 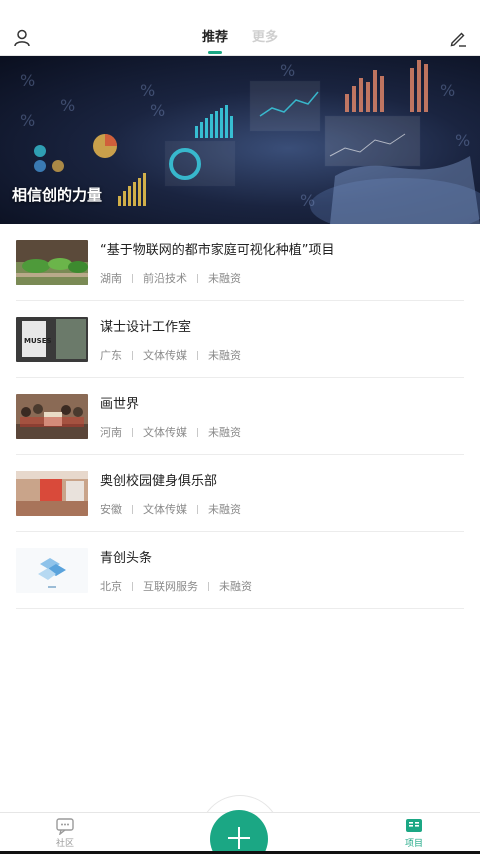 I want to click on edit-icon, so click(x=458, y=38).